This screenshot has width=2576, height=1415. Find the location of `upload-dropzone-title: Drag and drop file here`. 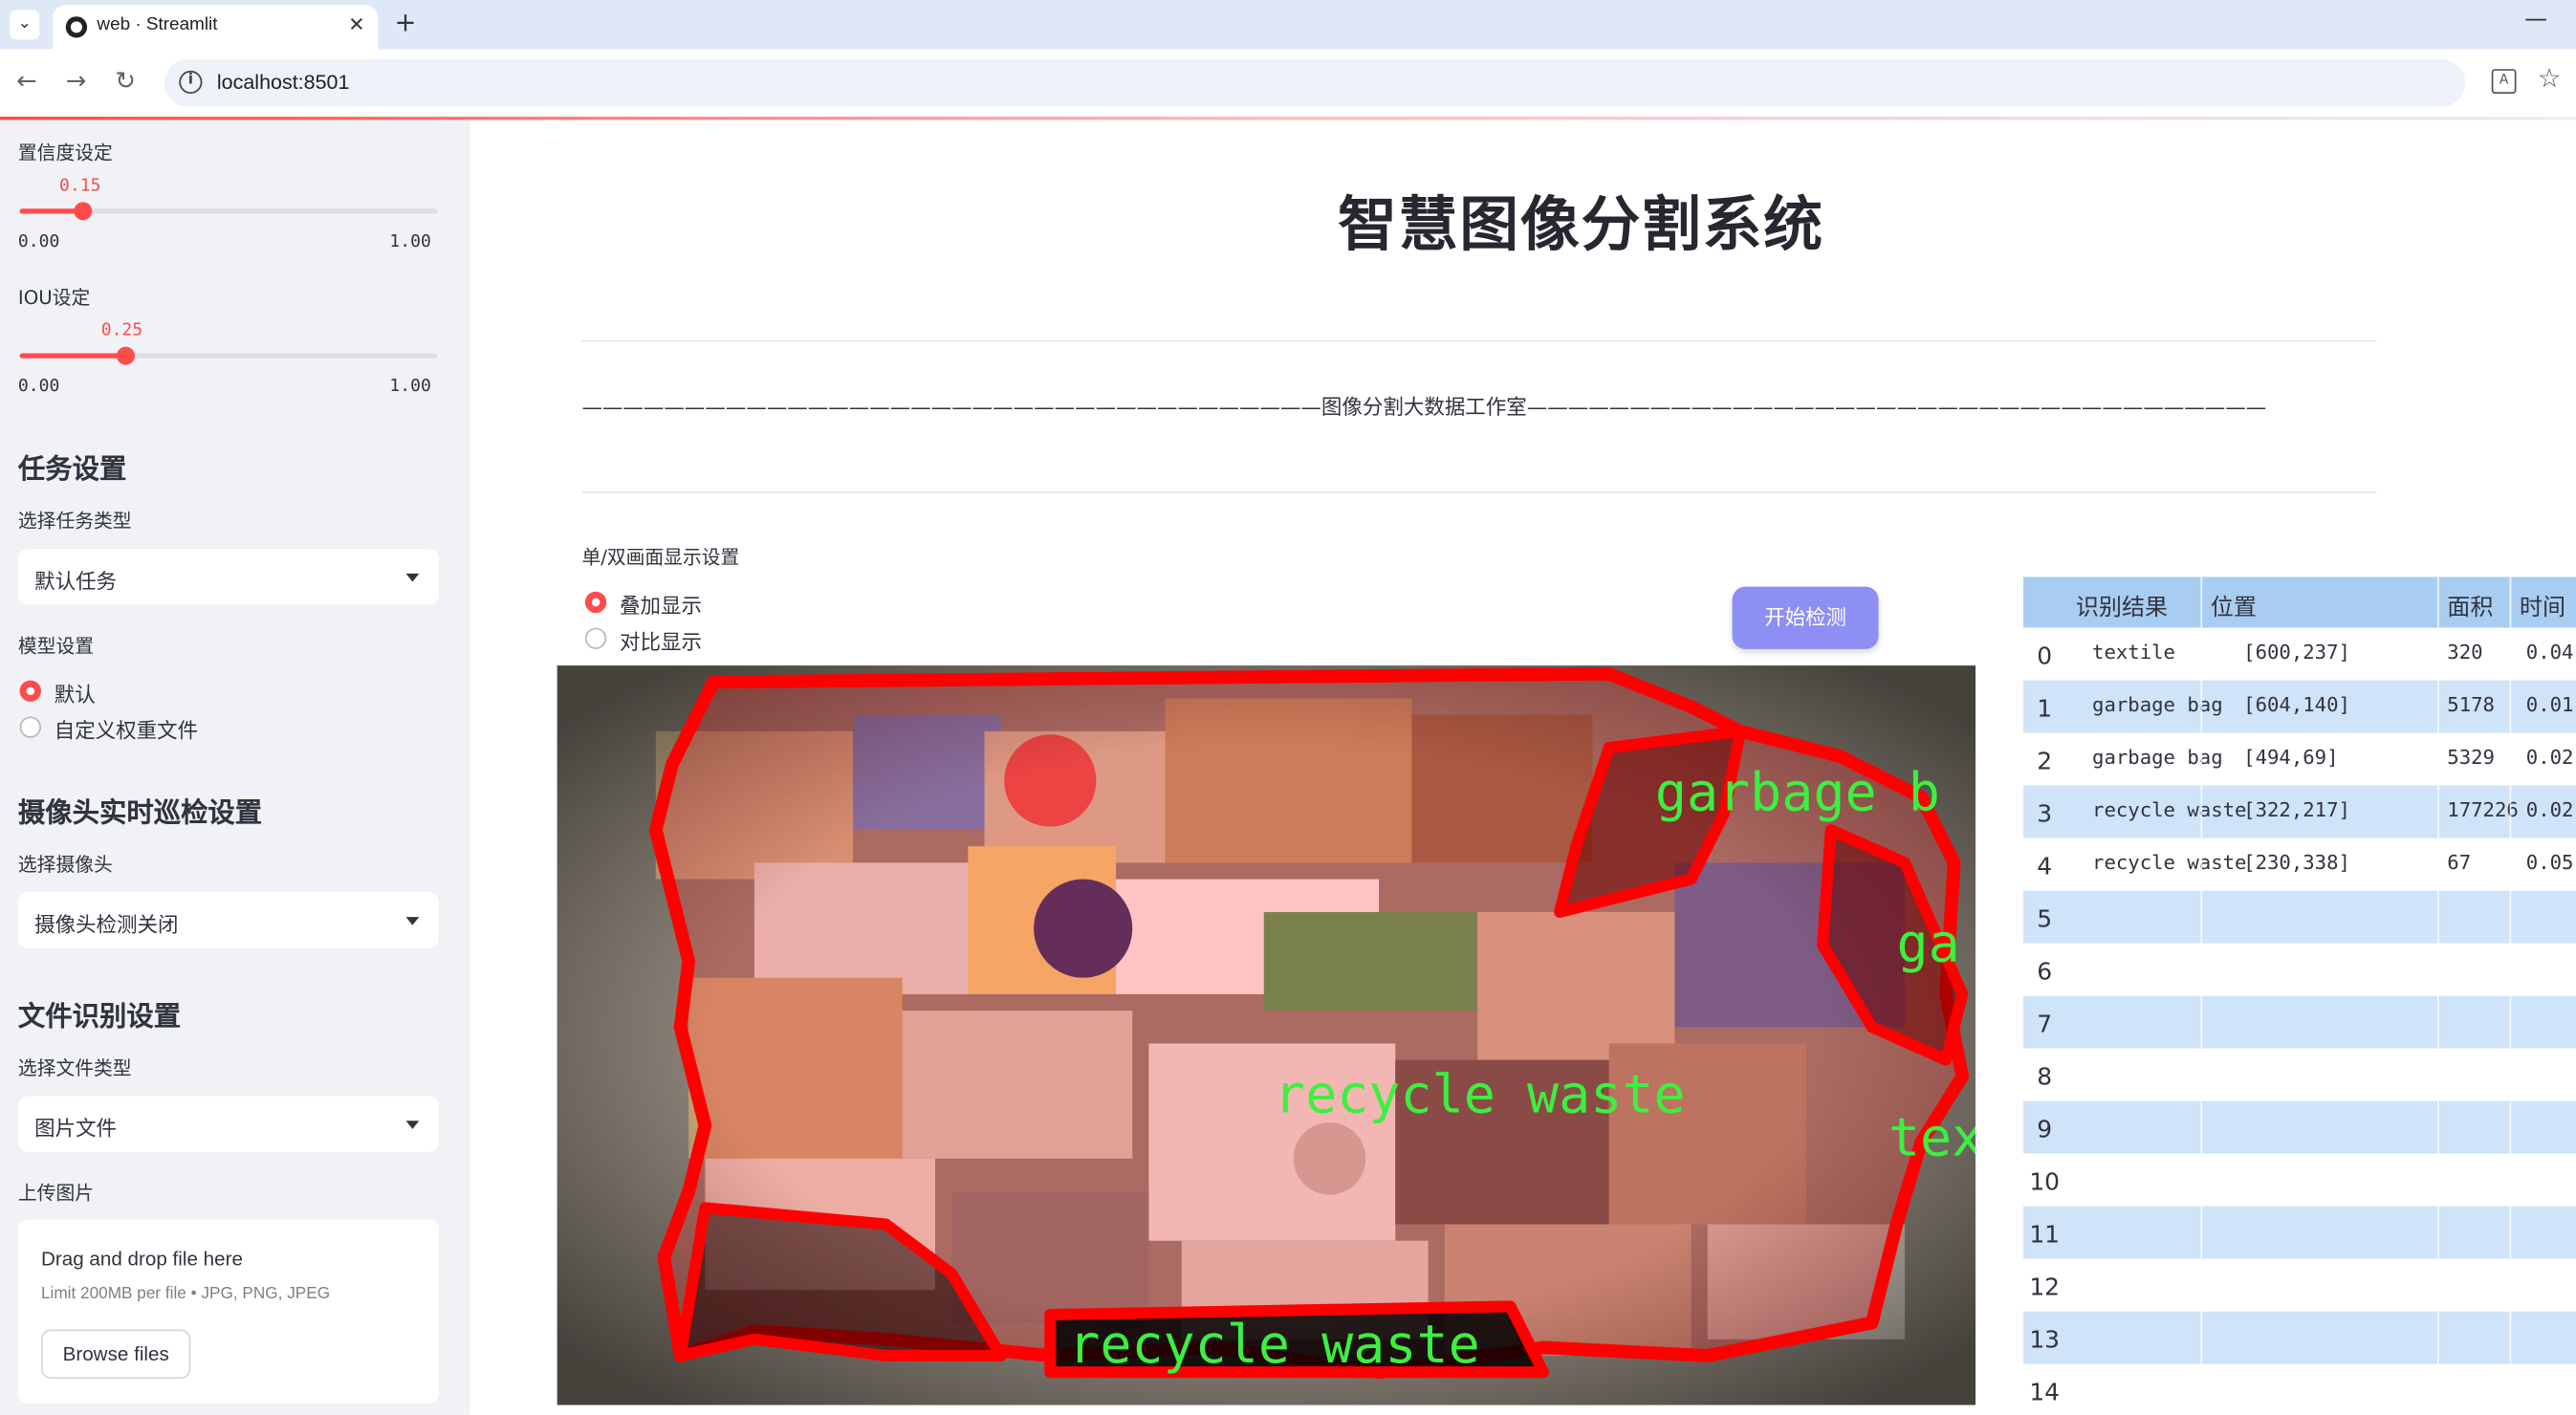

upload-dropzone-title: Drag and drop file here is located at coordinates (141, 1259).